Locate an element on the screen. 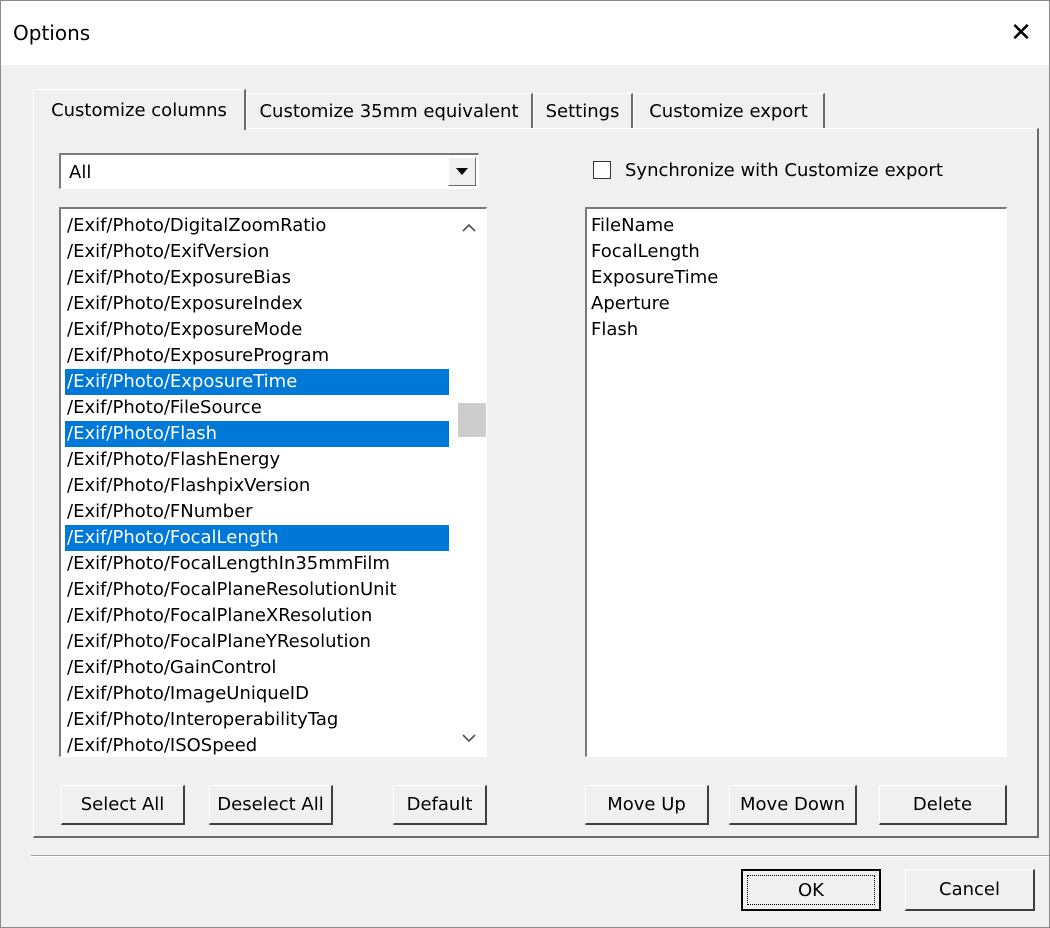  button-label: Move Down is located at coordinates (792, 804).